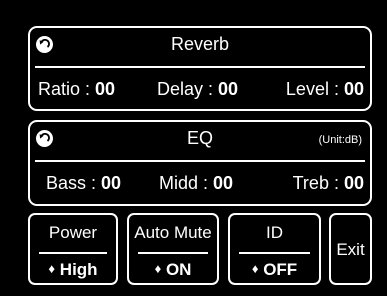 The image size is (387, 296). Describe the element at coordinates (66, 183) in the screenshot. I see `bass-label: Bass` at that location.